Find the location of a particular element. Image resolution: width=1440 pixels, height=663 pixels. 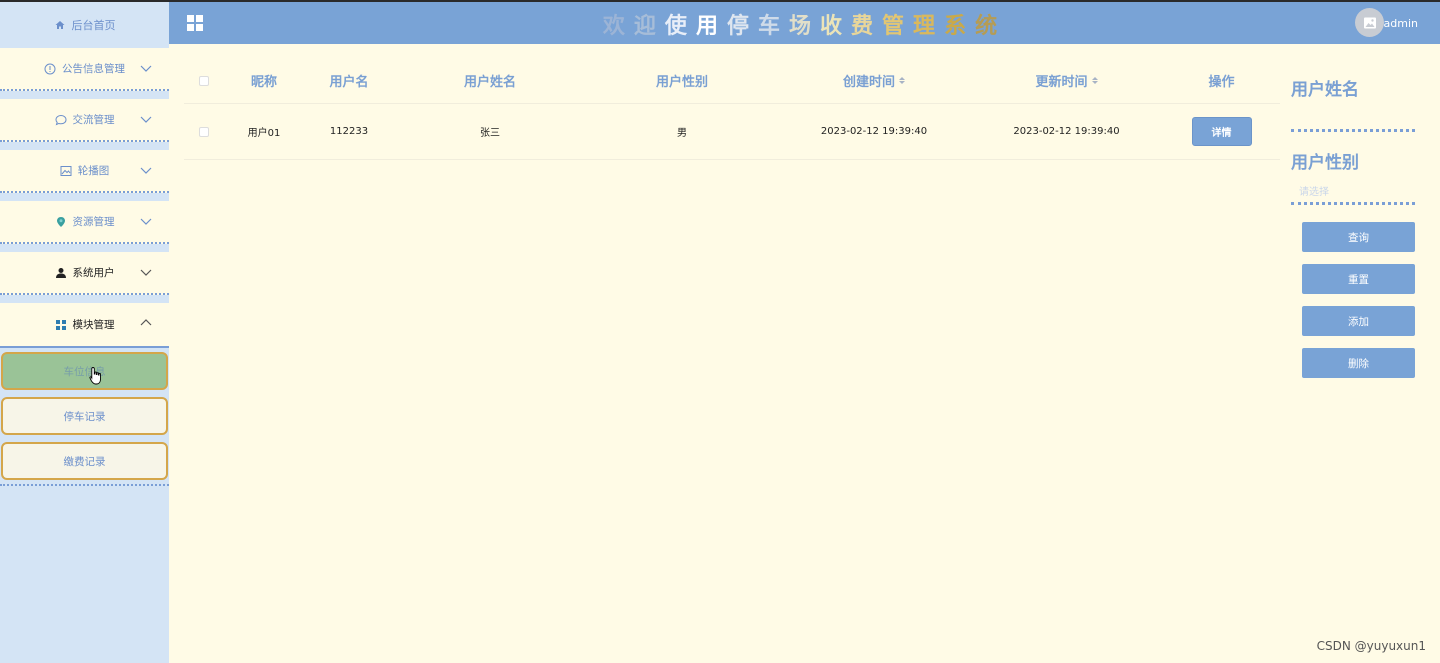

row-select-cell is located at coordinates (204, 131).